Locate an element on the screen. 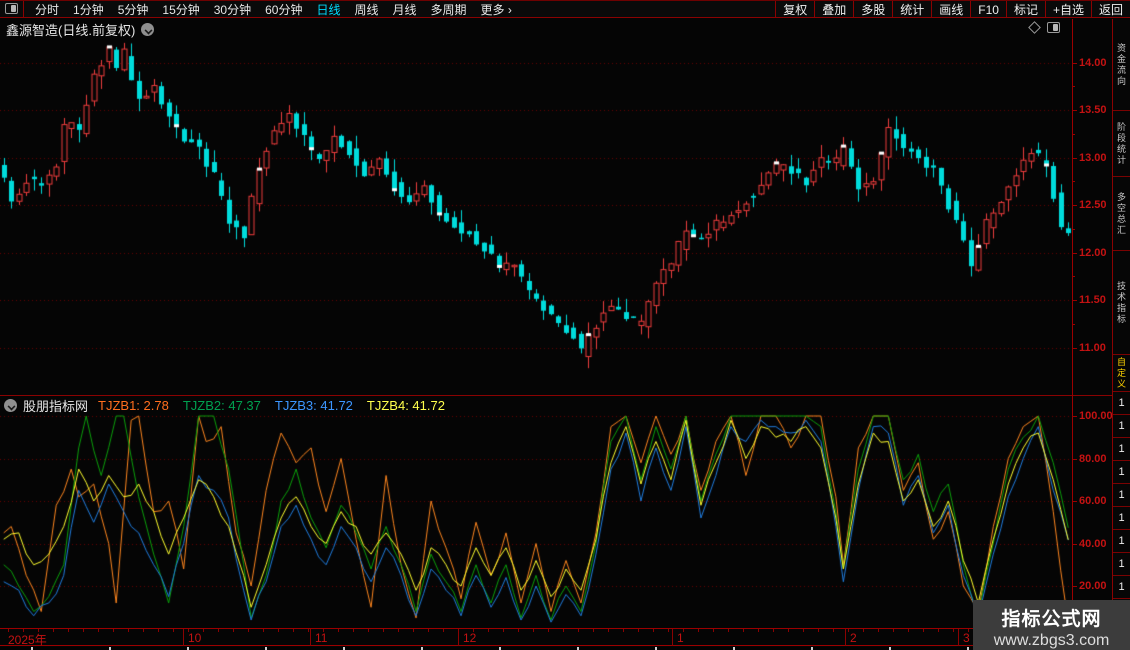 This screenshot has height=650, width=1130. period-tab-多周期: 多周期 is located at coordinates (449, 9).